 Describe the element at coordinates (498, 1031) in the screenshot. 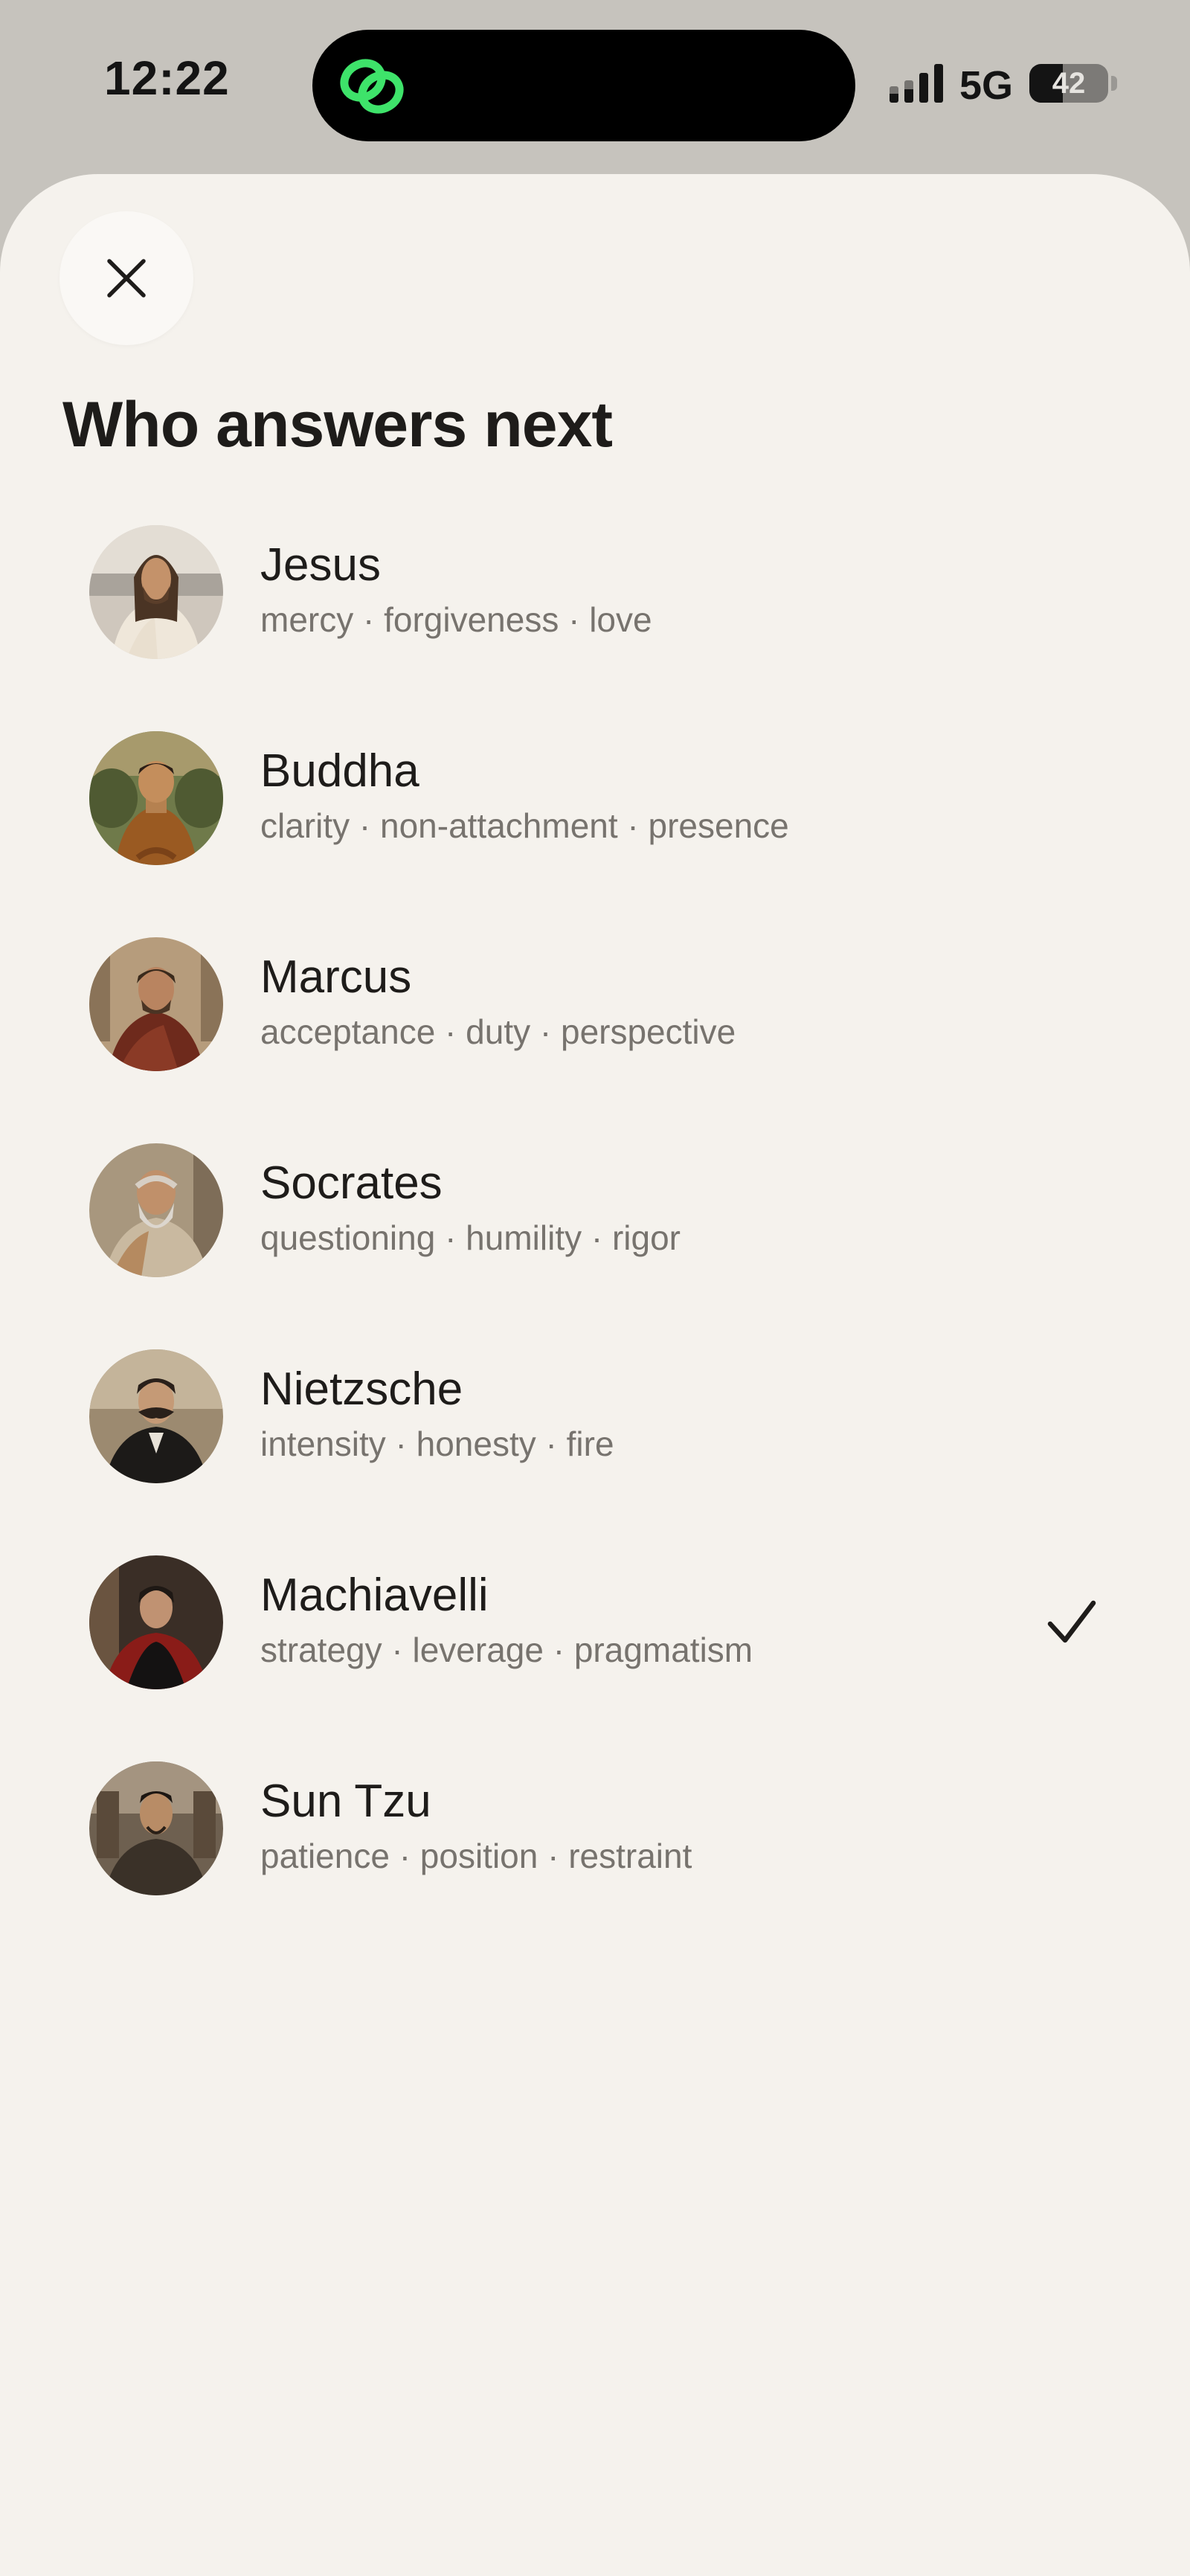

I see `persona-traits: acceptance · duty · perspective` at that location.